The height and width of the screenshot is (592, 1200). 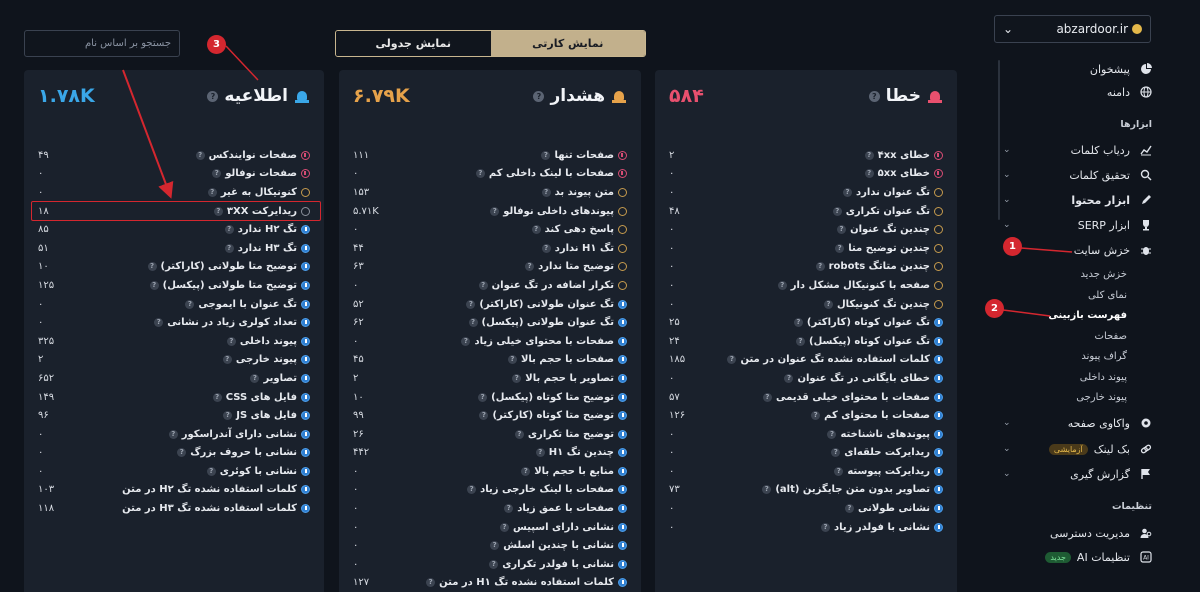 I want to click on issue-row: تصاویر? ۶۵۲, so click(x=174, y=378).